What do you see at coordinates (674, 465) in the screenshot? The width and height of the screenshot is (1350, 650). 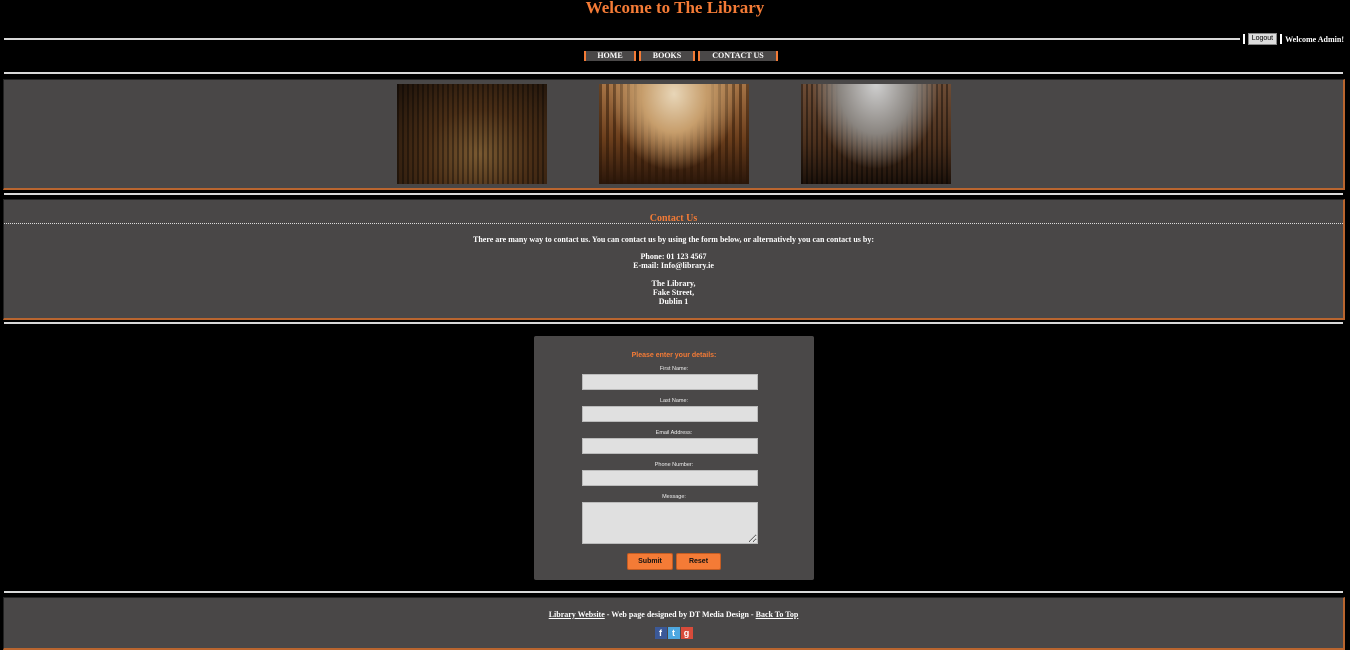 I see `phone-label: Phone Number:` at bounding box center [674, 465].